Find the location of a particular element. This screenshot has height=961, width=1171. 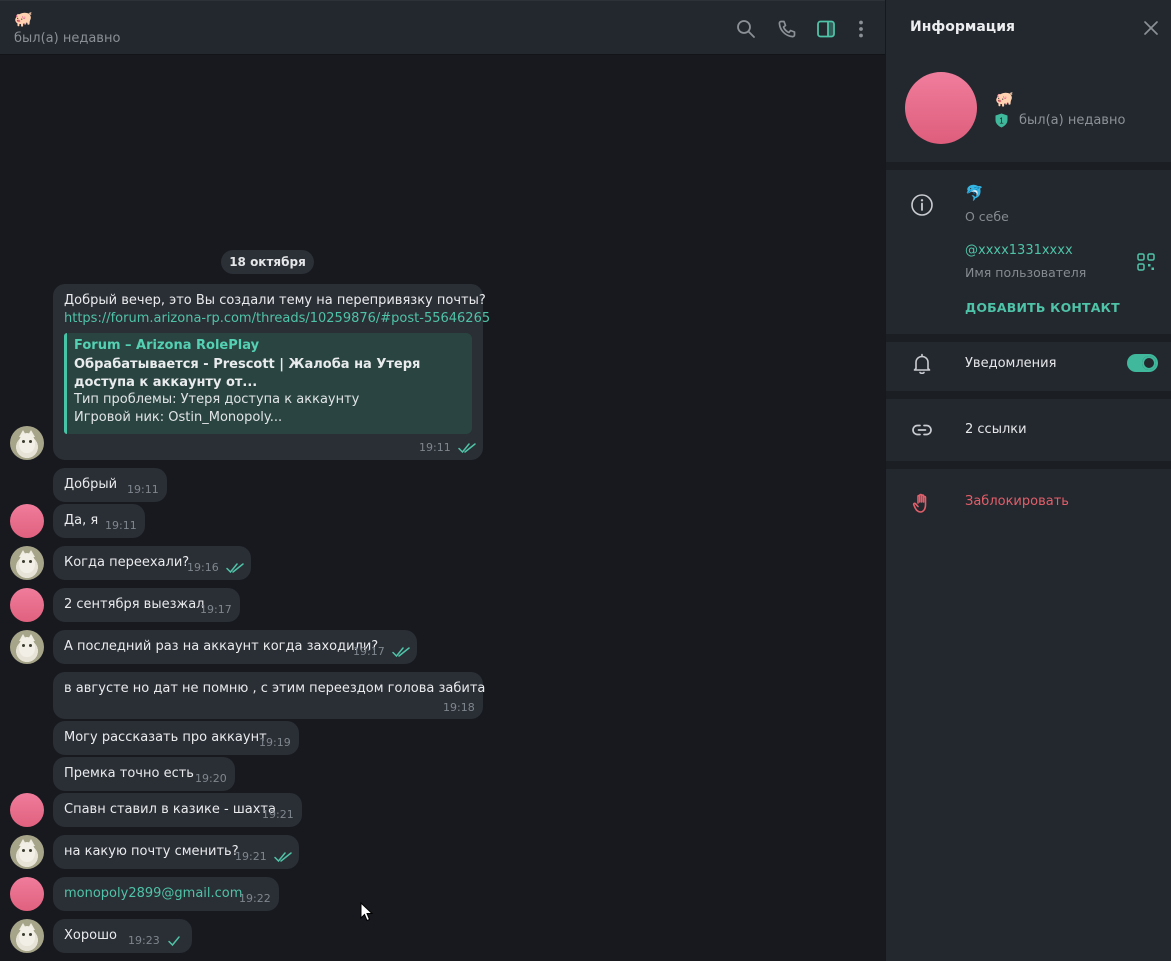

message-bubble-incoming: Да, я 19:11 is located at coordinates (99, 521).